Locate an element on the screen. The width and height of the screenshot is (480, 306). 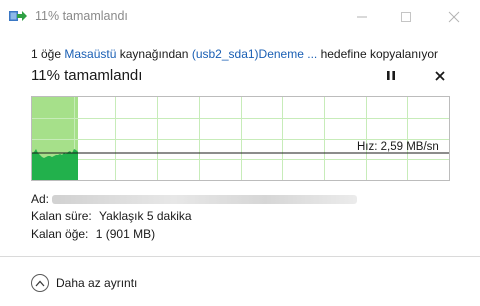
status-mid-text: kaynağından is located at coordinates (154, 54).